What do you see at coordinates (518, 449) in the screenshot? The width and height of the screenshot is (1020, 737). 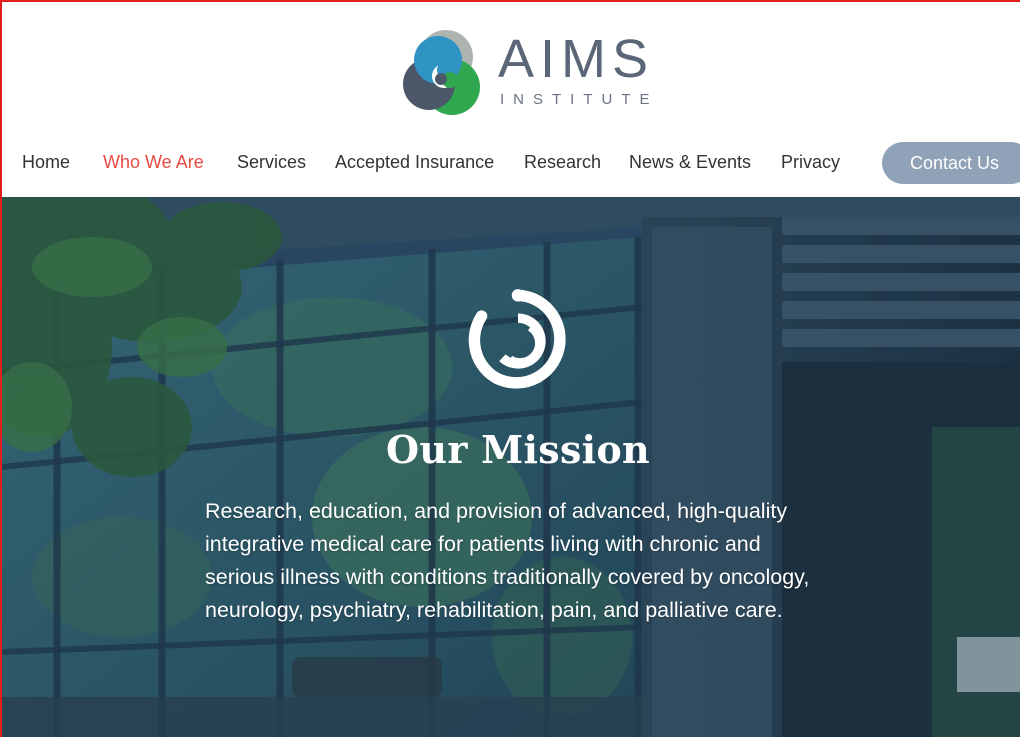 I see `mission-title: Our Mission` at bounding box center [518, 449].